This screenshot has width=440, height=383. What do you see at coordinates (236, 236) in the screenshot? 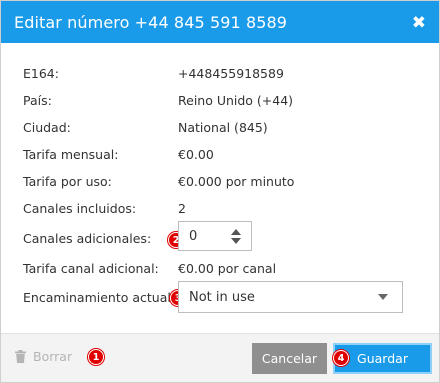
I see `stepper-arrows` at bounding box center [236, 236].